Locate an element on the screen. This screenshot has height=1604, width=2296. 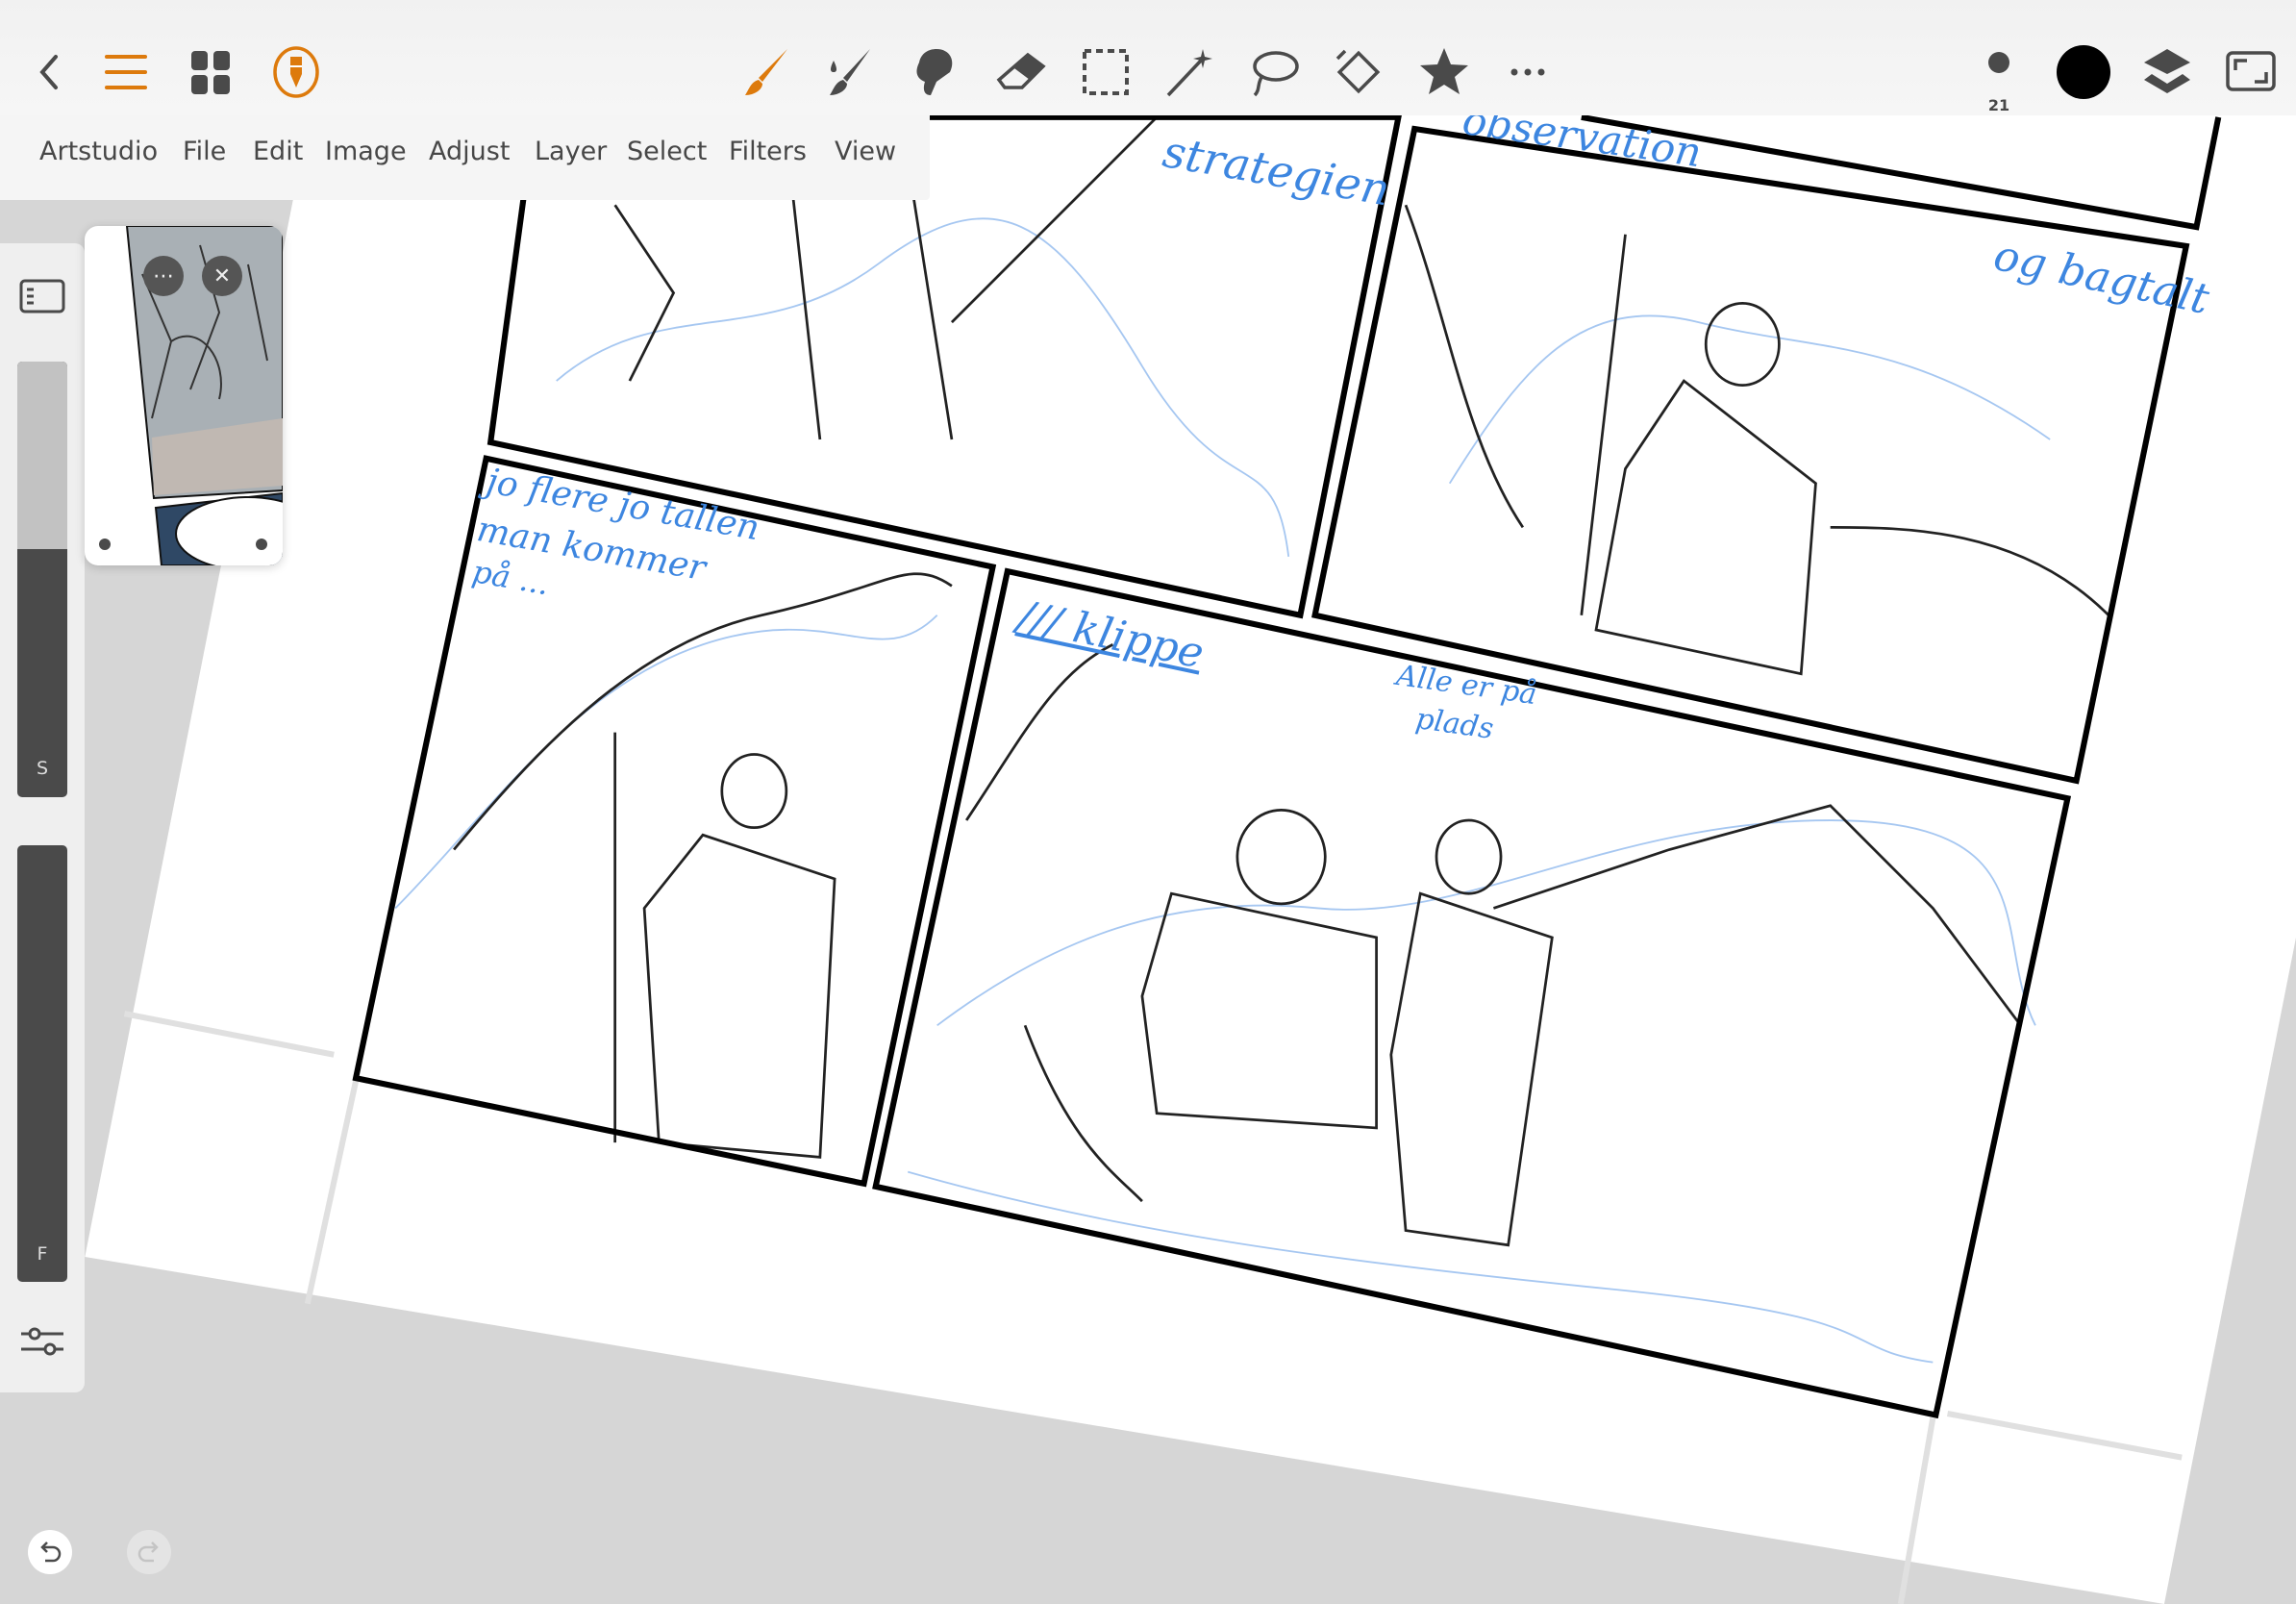
gallery-grid-icon is located at coordinates (210, 72).